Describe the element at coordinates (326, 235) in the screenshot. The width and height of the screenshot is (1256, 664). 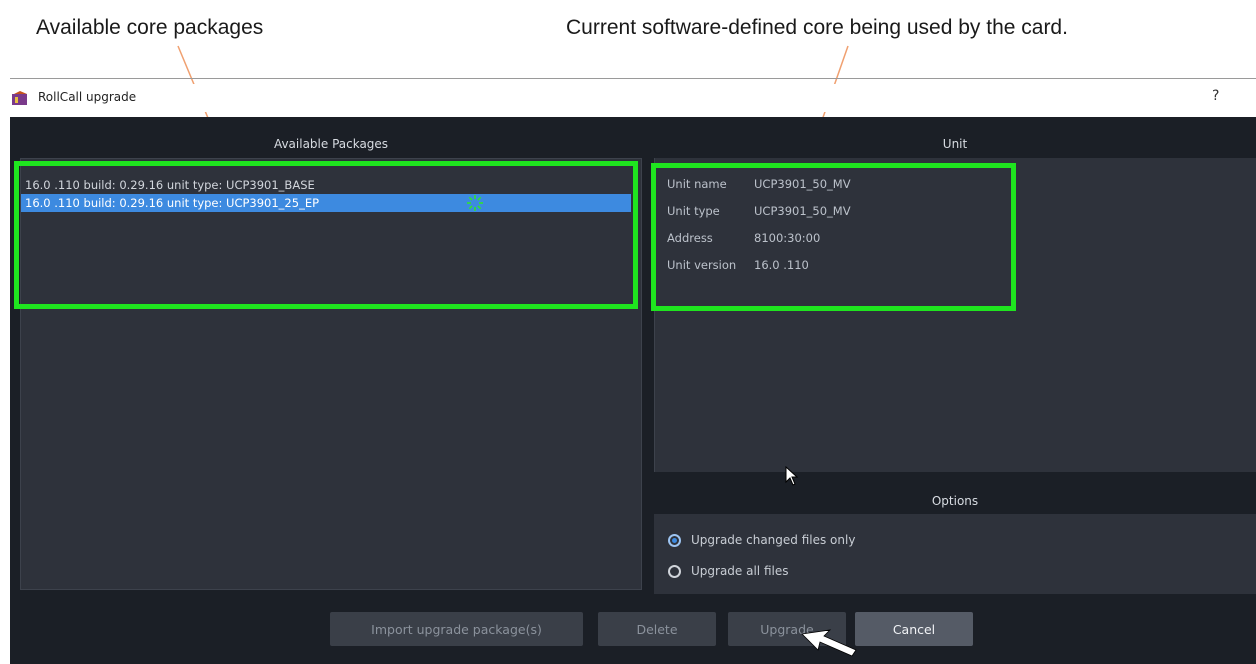
I see `highlight-packages-box` at that location.